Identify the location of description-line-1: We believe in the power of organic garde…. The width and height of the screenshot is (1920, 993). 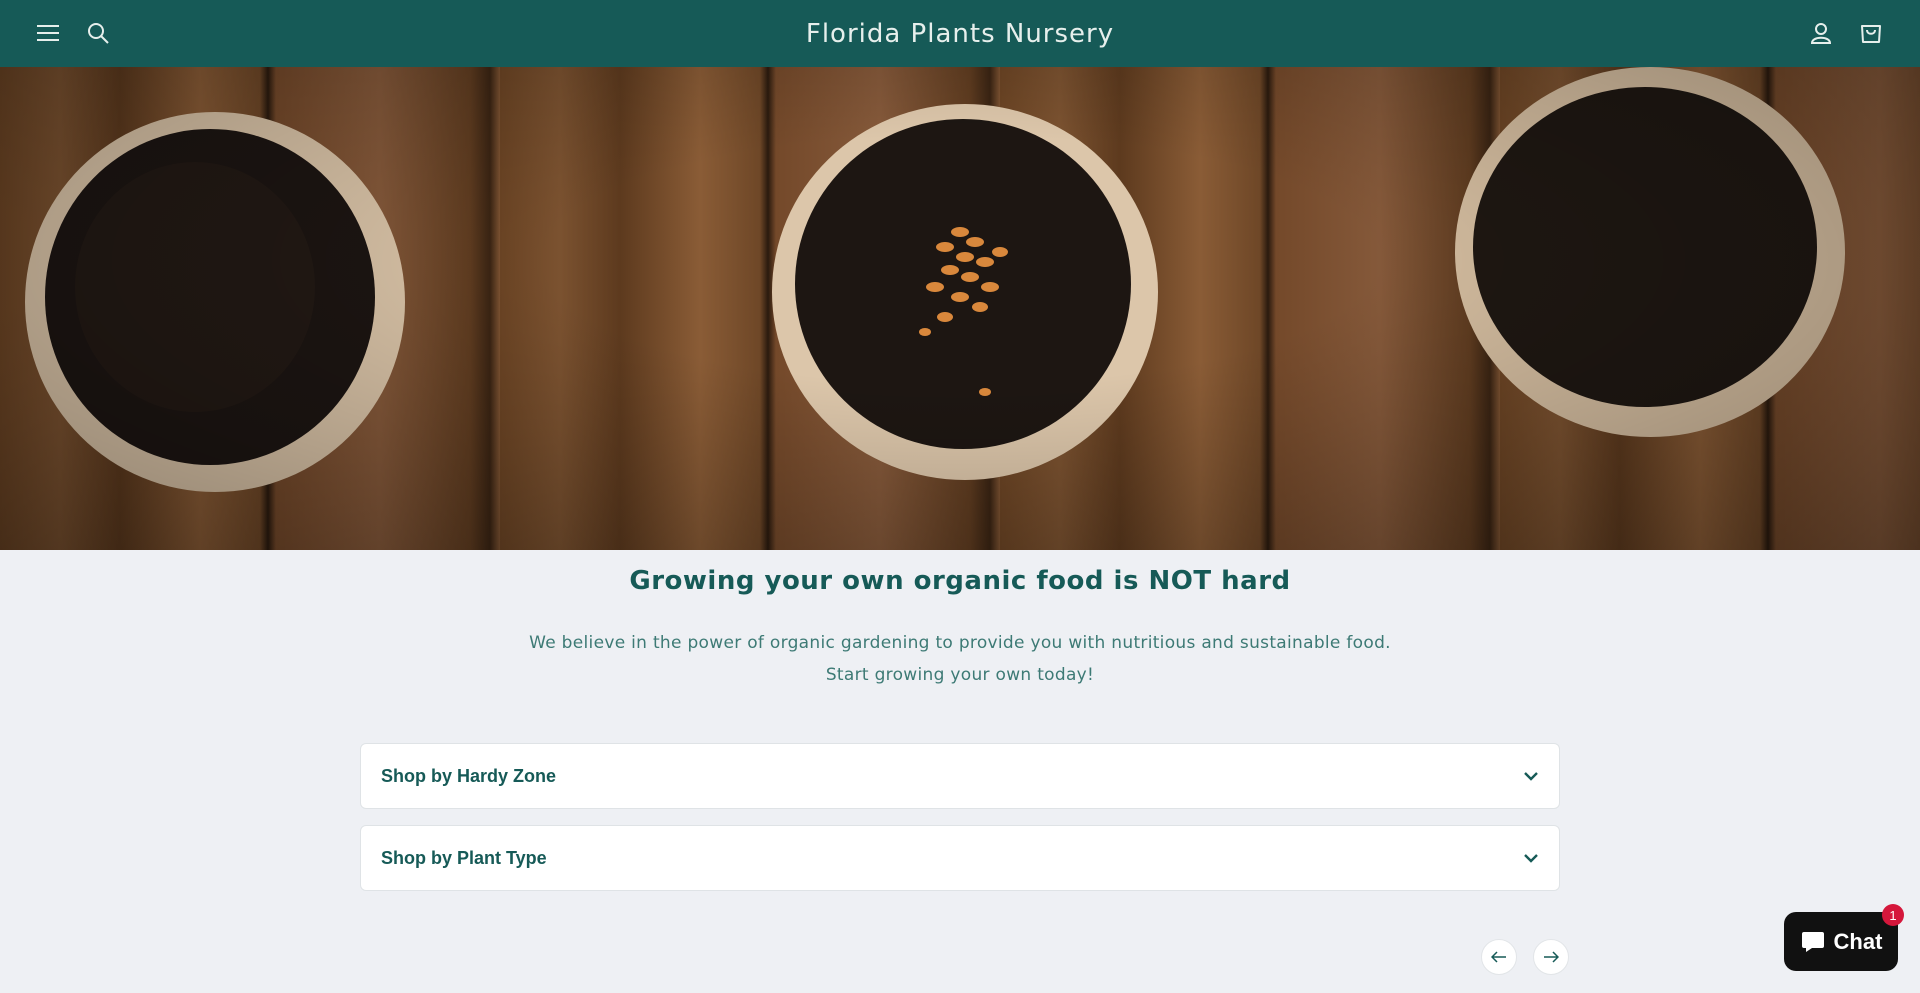
(960, 643).